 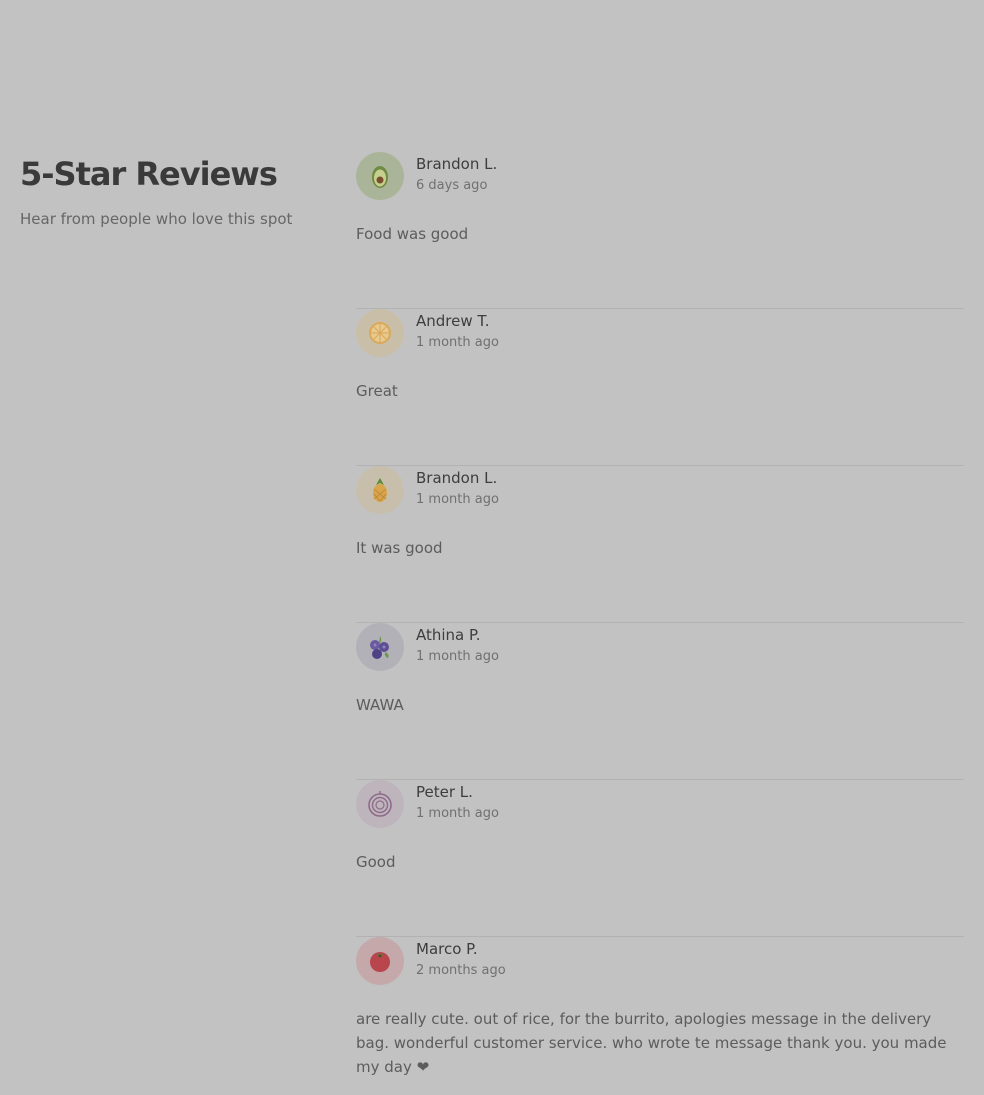 I want to click on pineapple-icon, so click(x=380, y=490).